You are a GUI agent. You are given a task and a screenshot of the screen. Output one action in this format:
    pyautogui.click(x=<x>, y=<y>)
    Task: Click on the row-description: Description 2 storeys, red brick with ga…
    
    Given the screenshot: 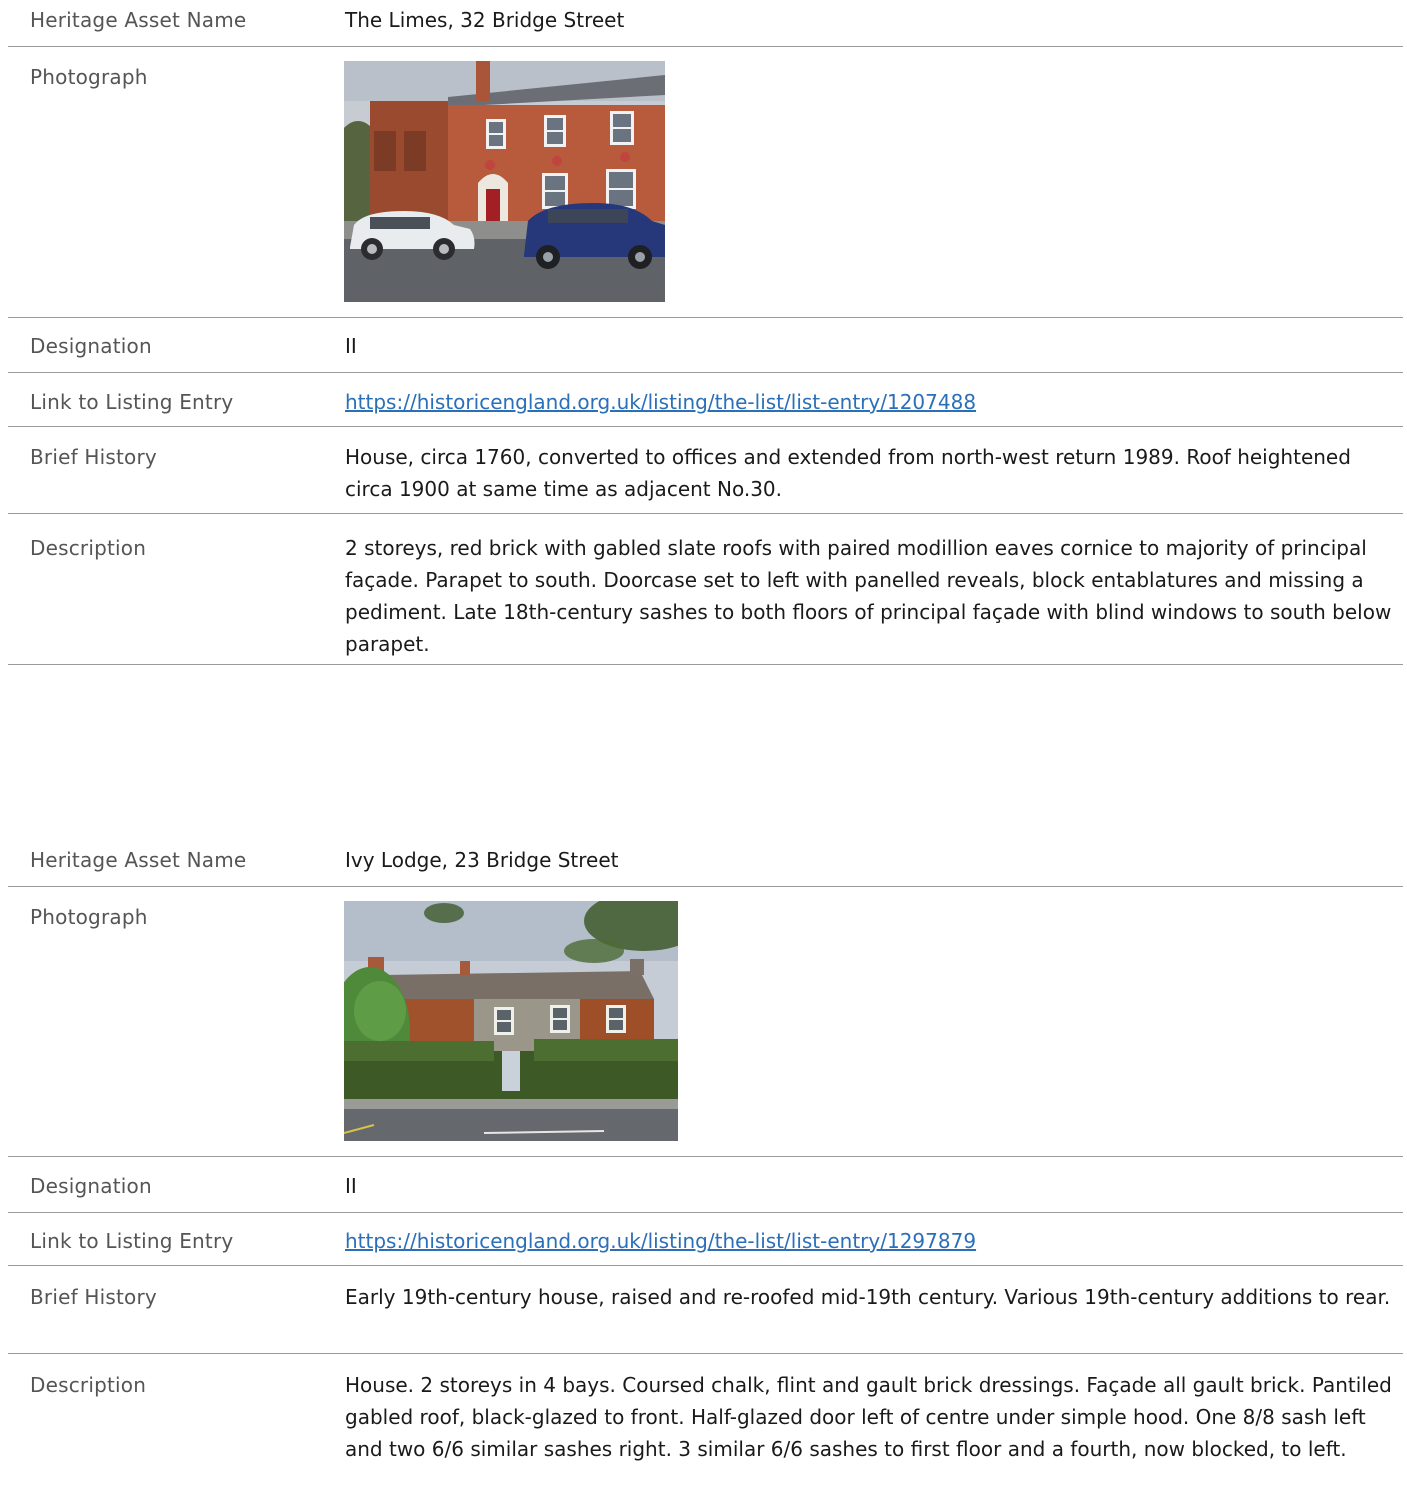 What is the action you would take?
    pyautogui.click(x=705, y=589)
    